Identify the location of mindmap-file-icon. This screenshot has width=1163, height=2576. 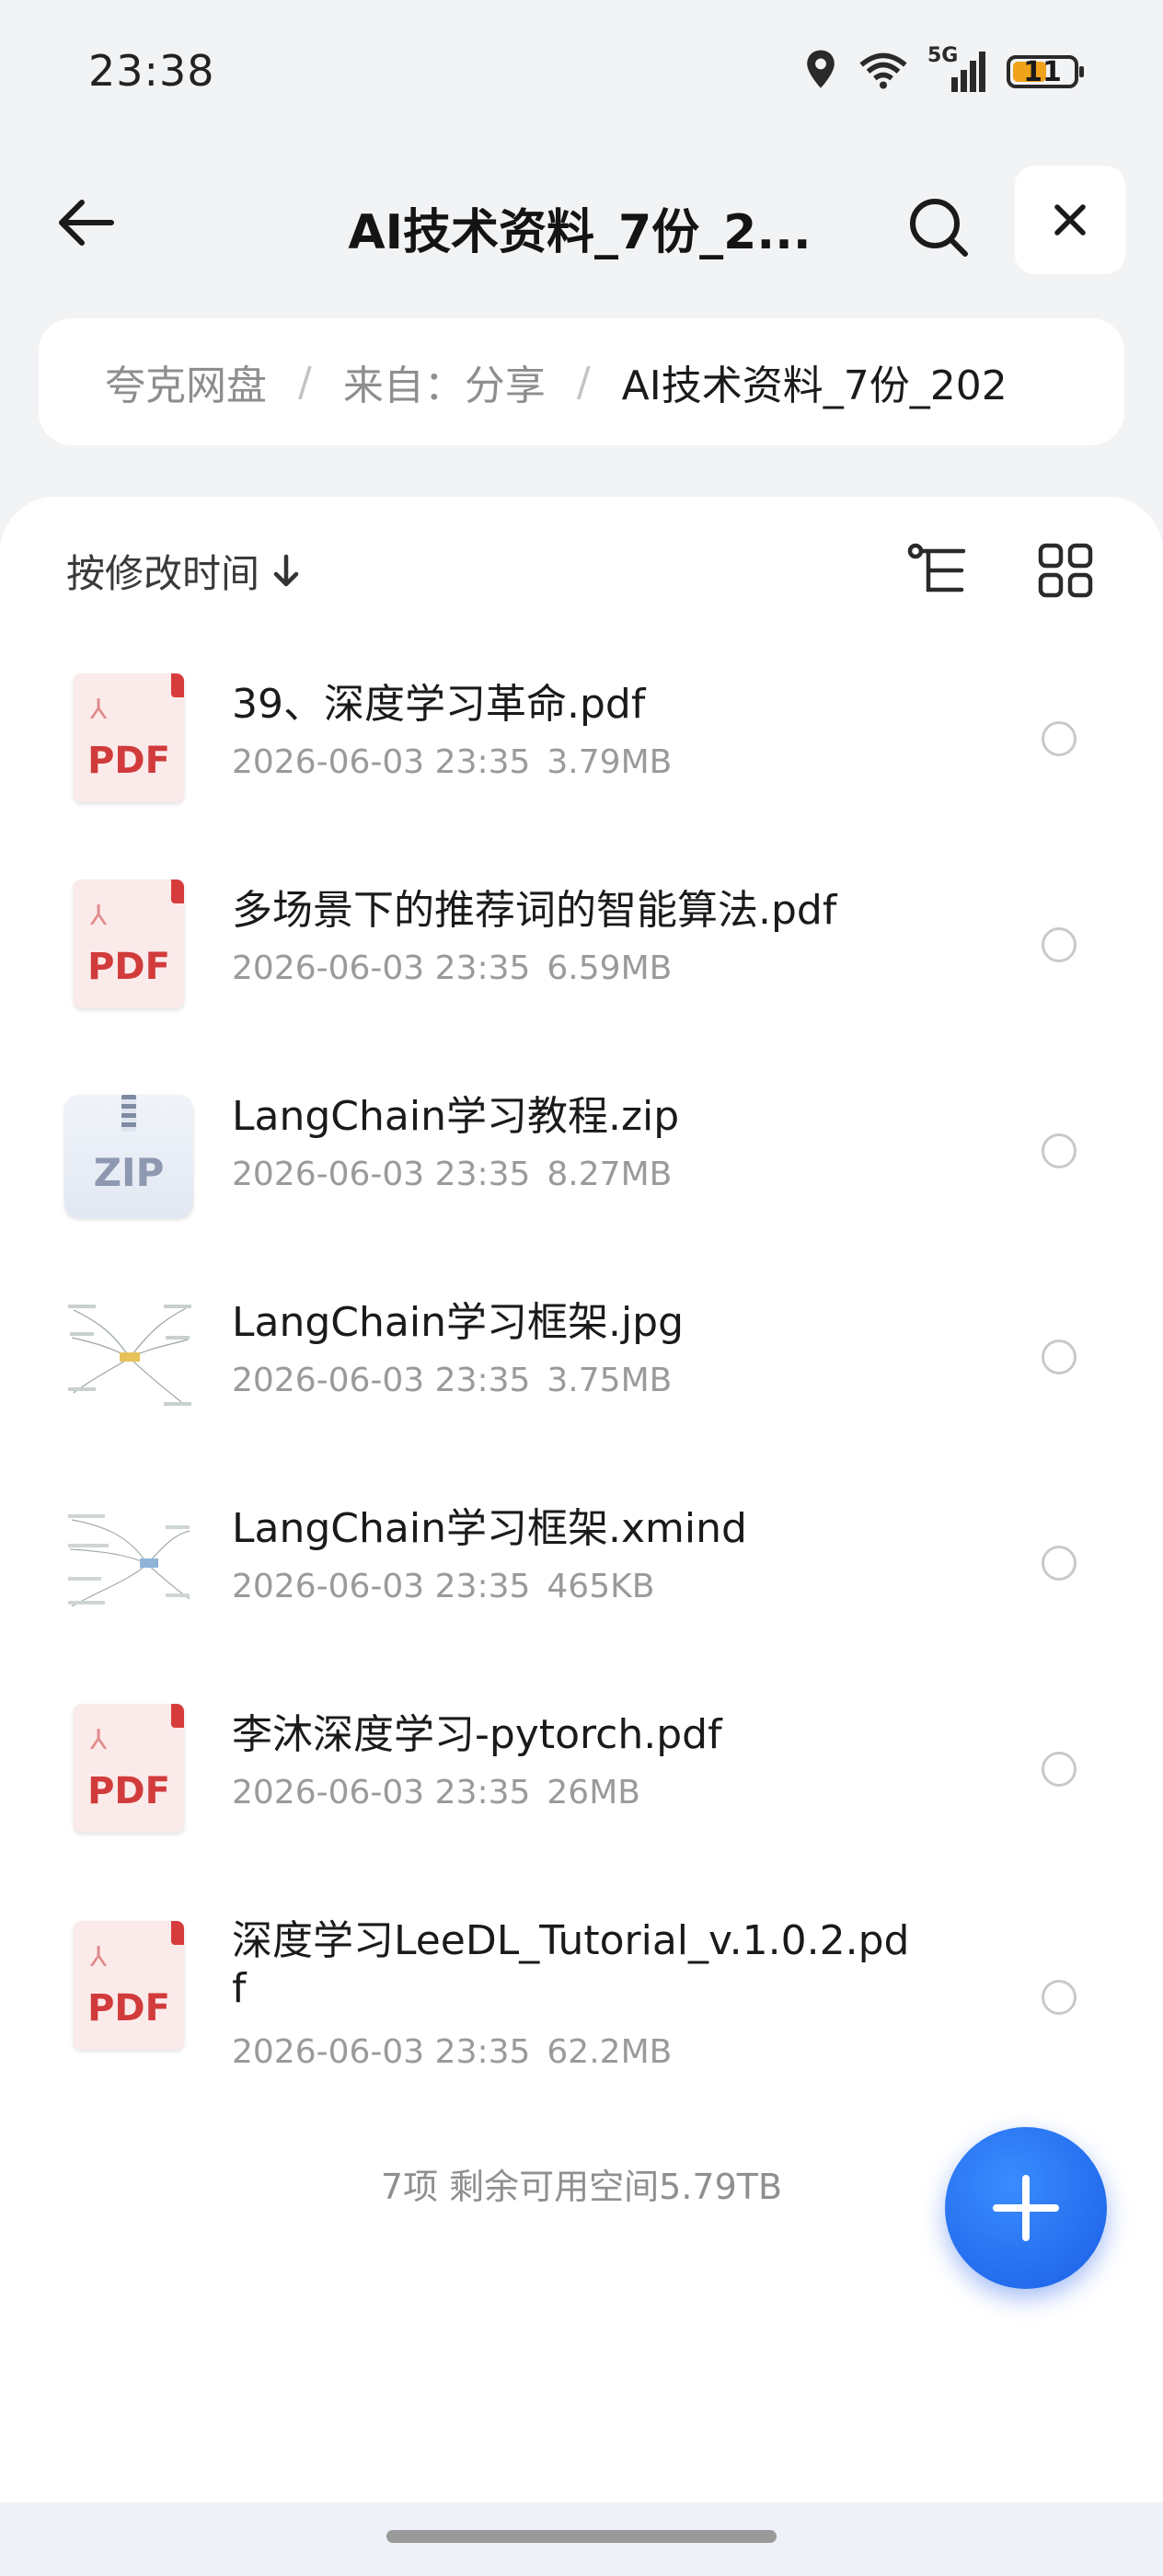
(129, 1564).